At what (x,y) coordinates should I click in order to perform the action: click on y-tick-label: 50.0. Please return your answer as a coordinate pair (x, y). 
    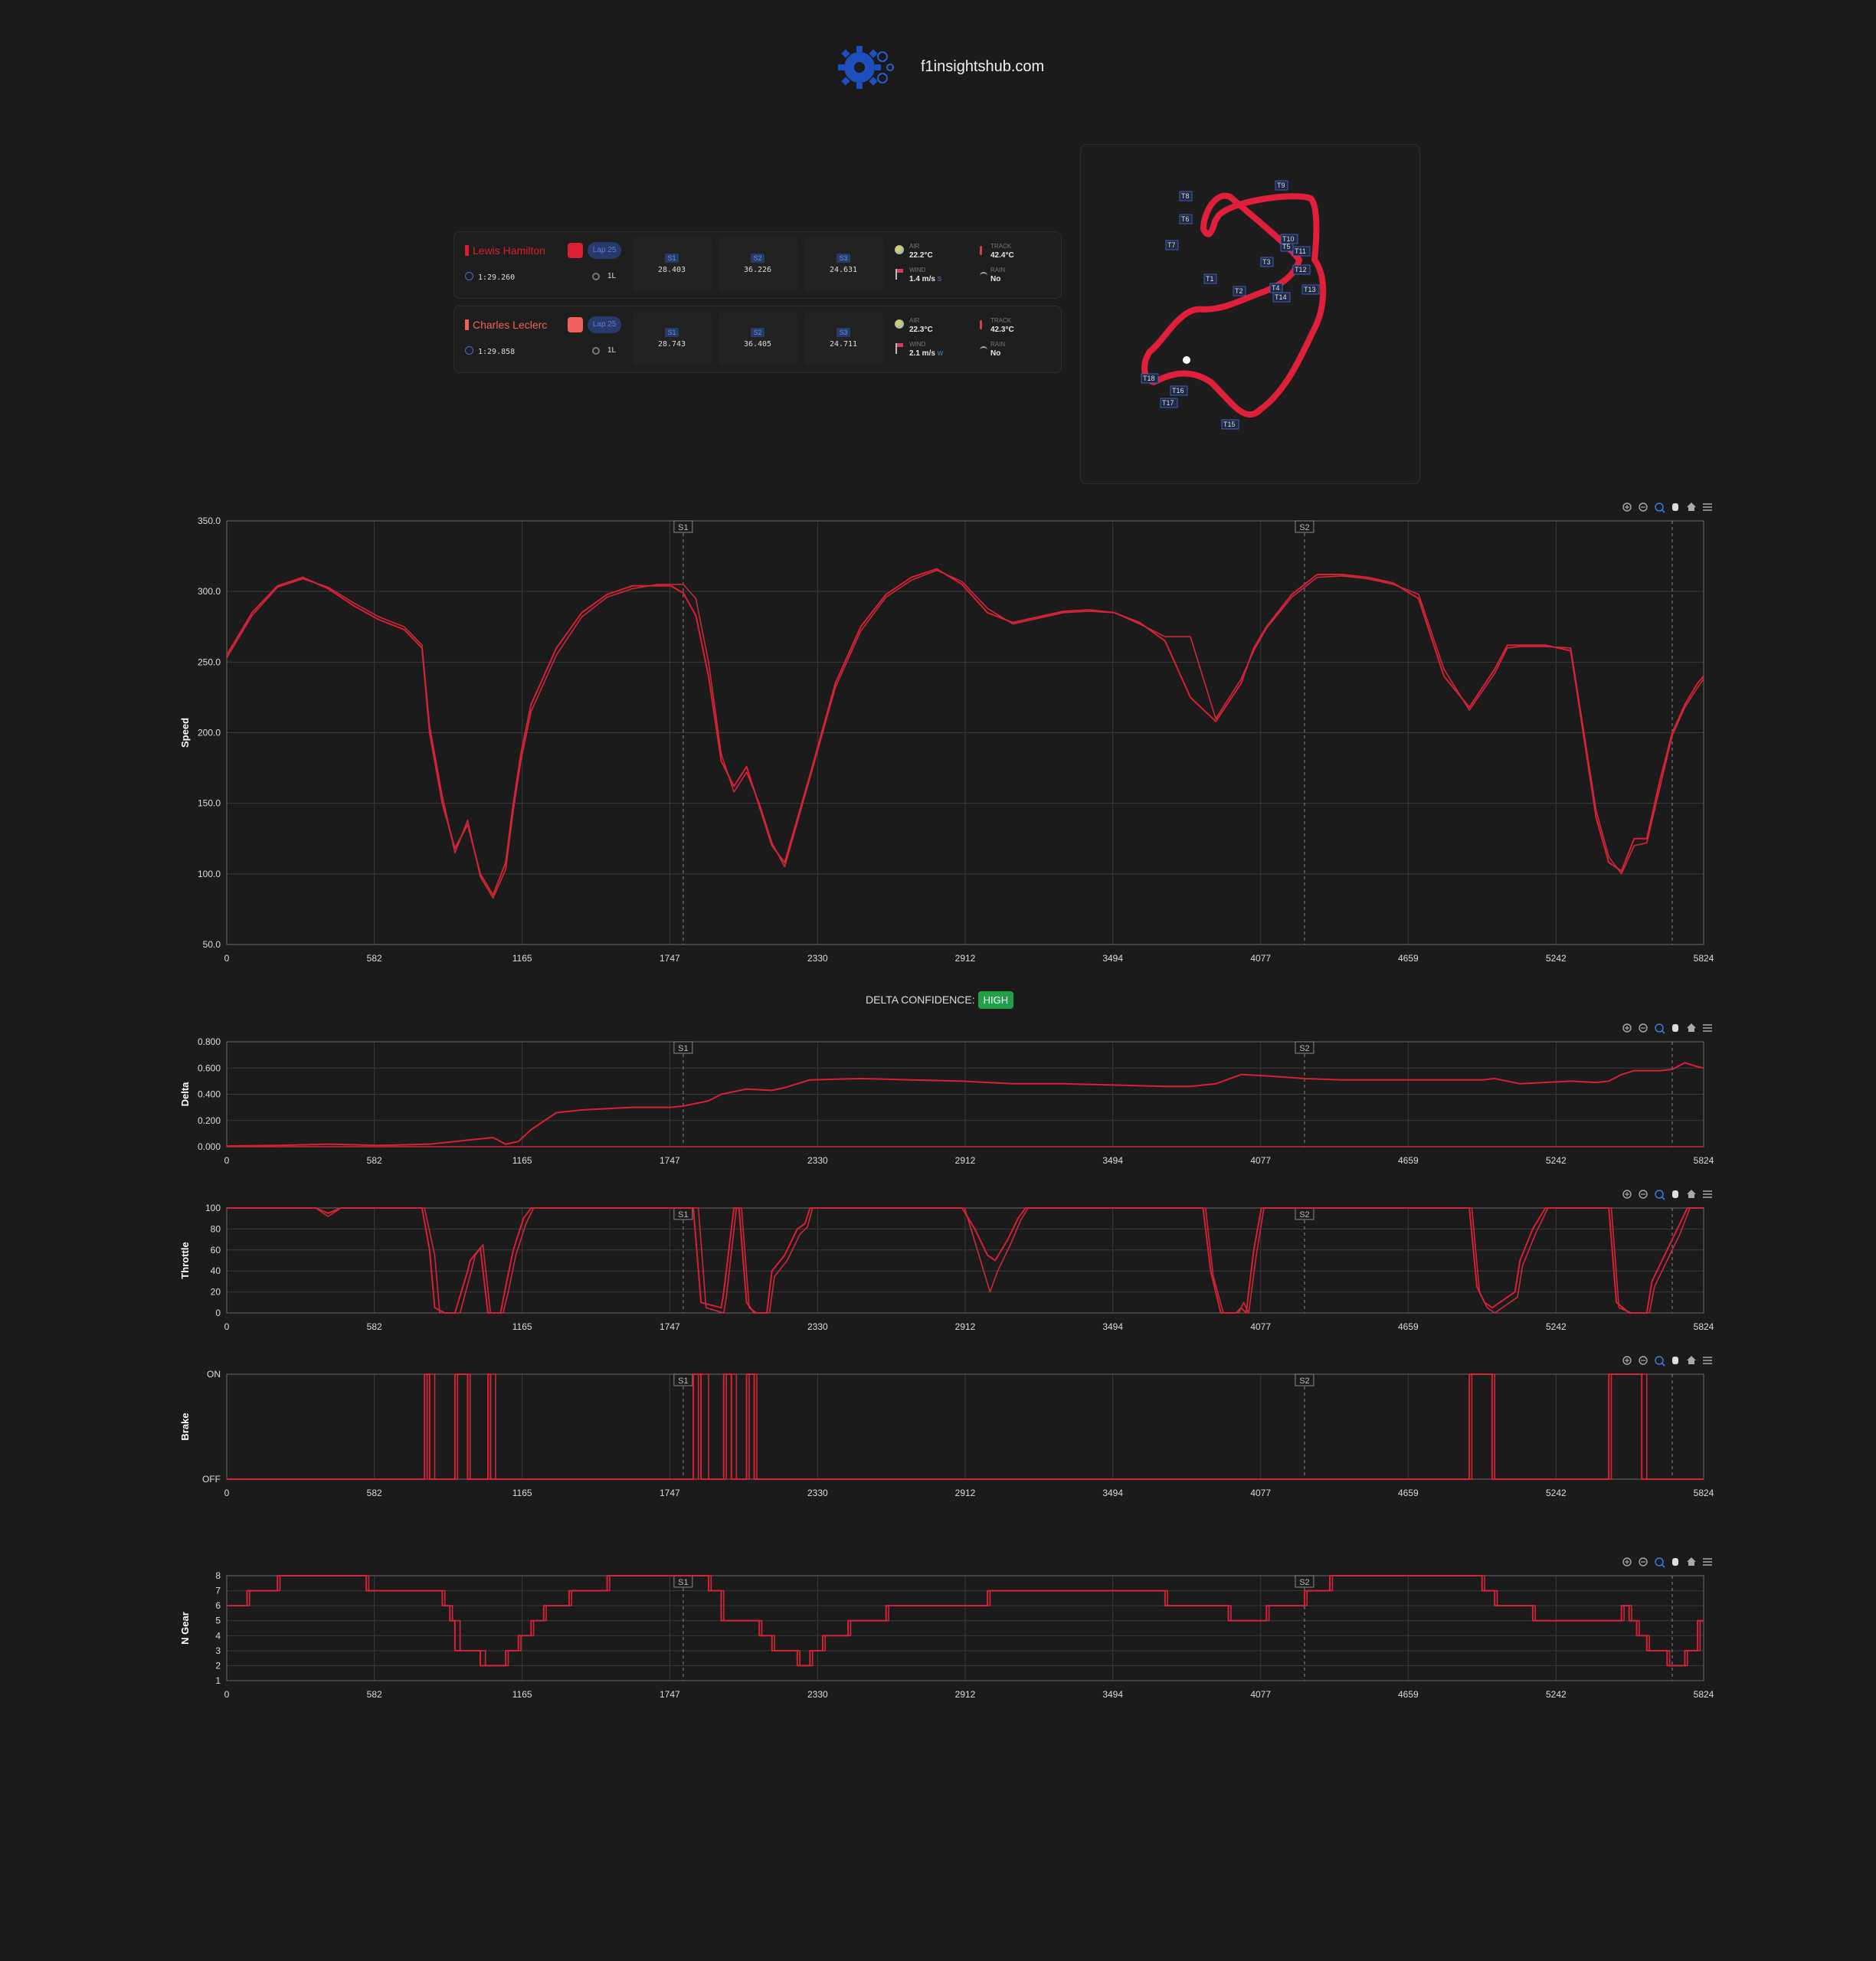
    Looking at the image, I should click on (212, 944).